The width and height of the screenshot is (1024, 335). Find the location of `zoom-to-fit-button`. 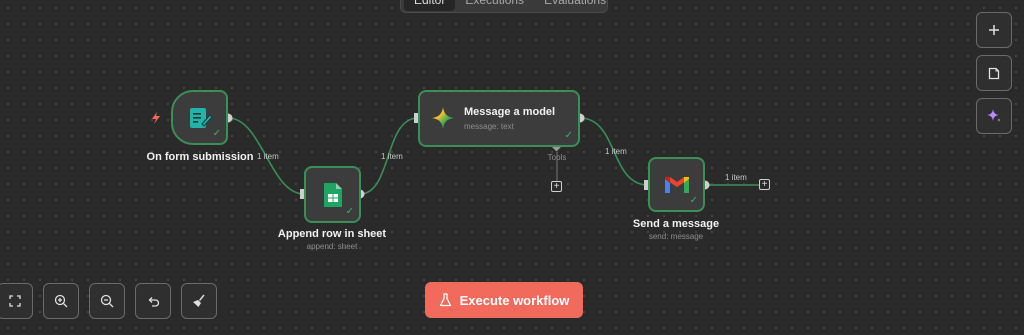

zoom-to-fit-button is located at coordinates (16, 301).